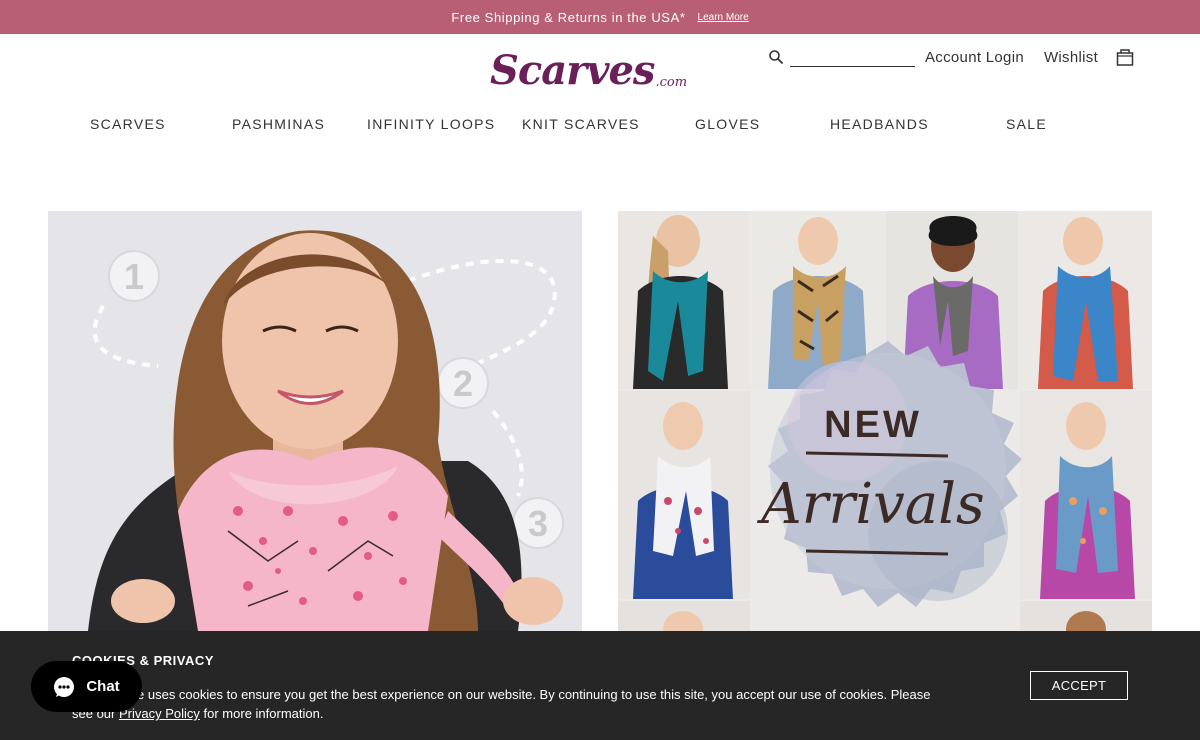 The width and height of the screenshot is (1200, 740). I want to click on accept-cookies-button: ACCEPT, so click(1079, 685).